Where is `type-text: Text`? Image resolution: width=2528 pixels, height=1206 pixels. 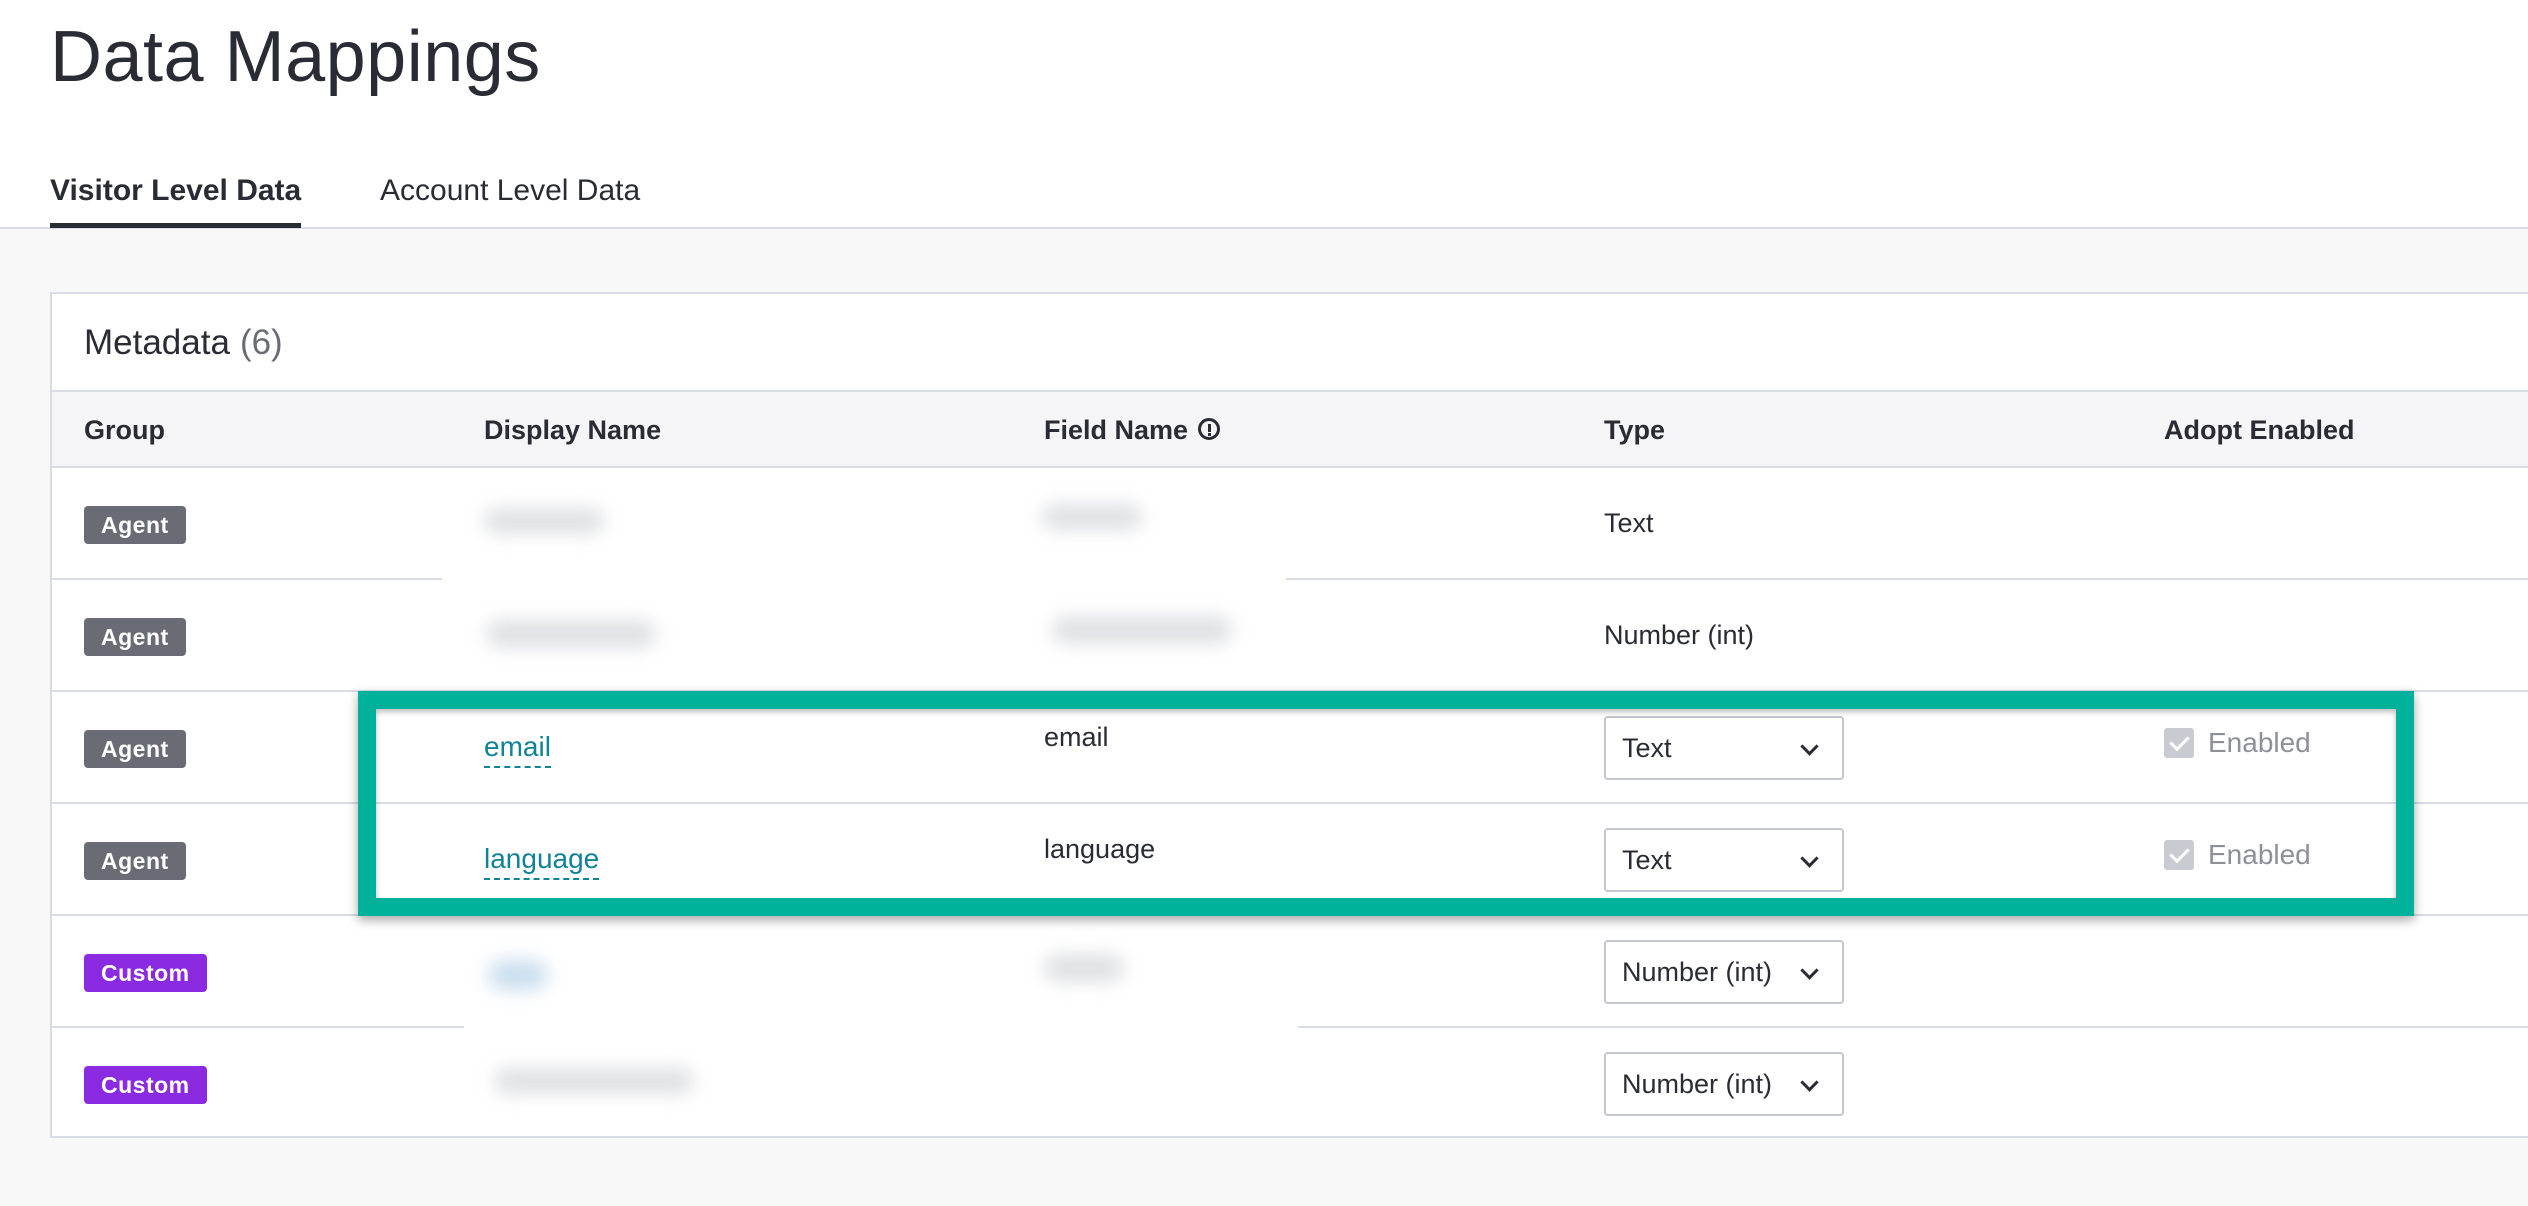 type-text: Text is located at coordinates (1629, 523).